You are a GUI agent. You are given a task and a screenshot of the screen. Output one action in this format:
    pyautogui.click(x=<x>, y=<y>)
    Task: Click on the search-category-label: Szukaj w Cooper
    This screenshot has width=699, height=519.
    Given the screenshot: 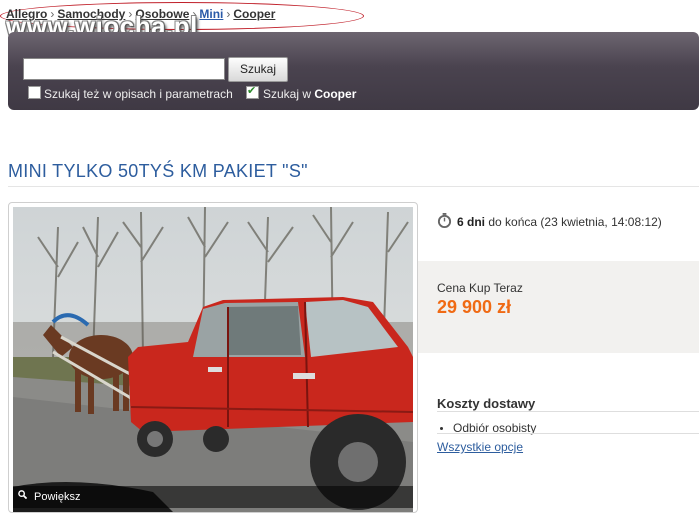 What is the action you would take?
    pyautogui.click(x=309, y=94)
    